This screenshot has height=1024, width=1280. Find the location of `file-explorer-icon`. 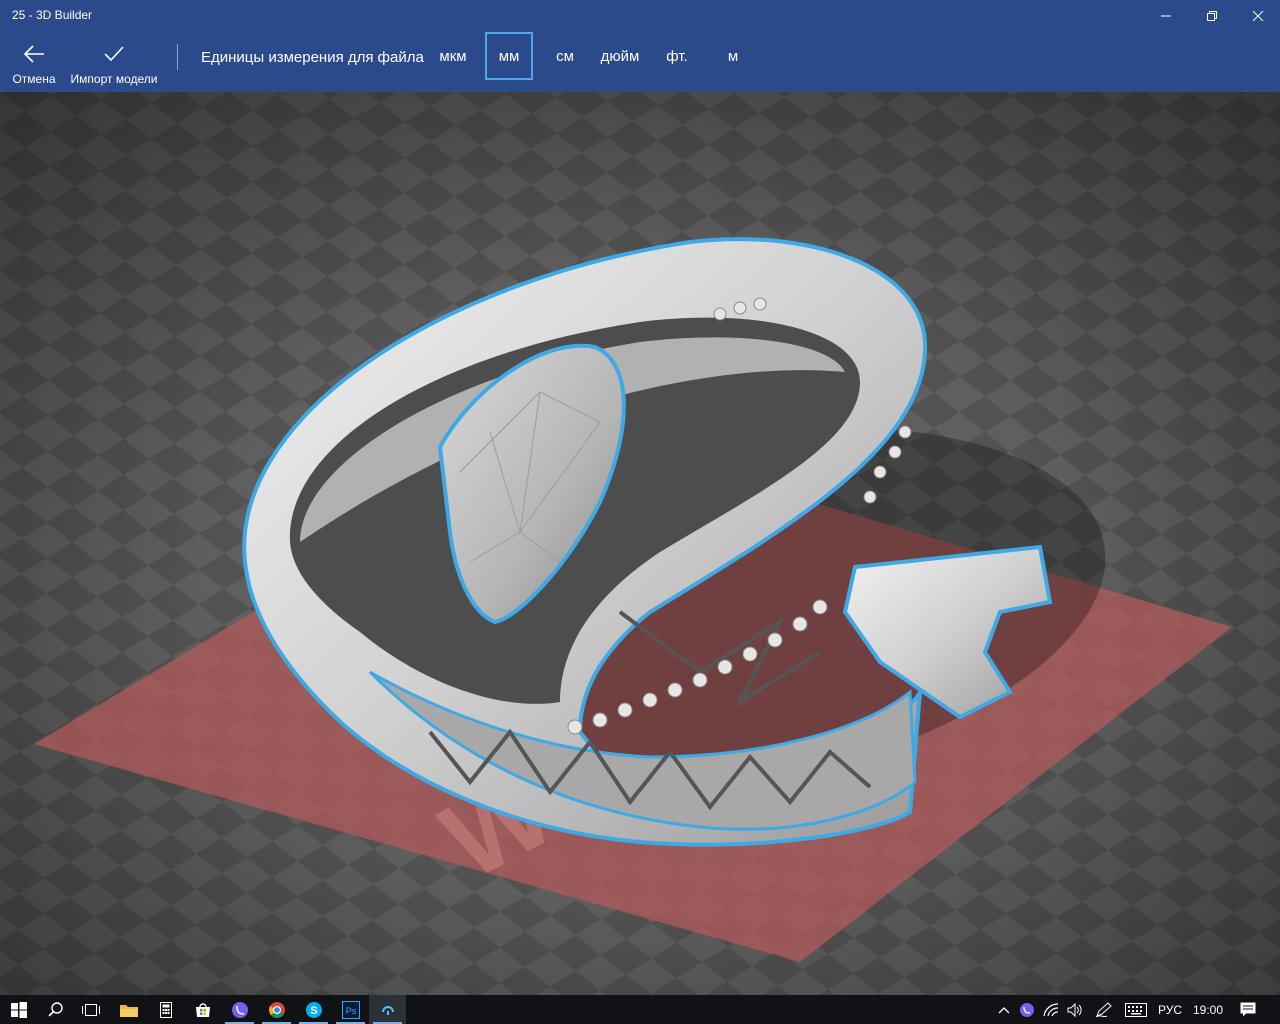

file-explorer-icon is located at coordinates (128, 1010).